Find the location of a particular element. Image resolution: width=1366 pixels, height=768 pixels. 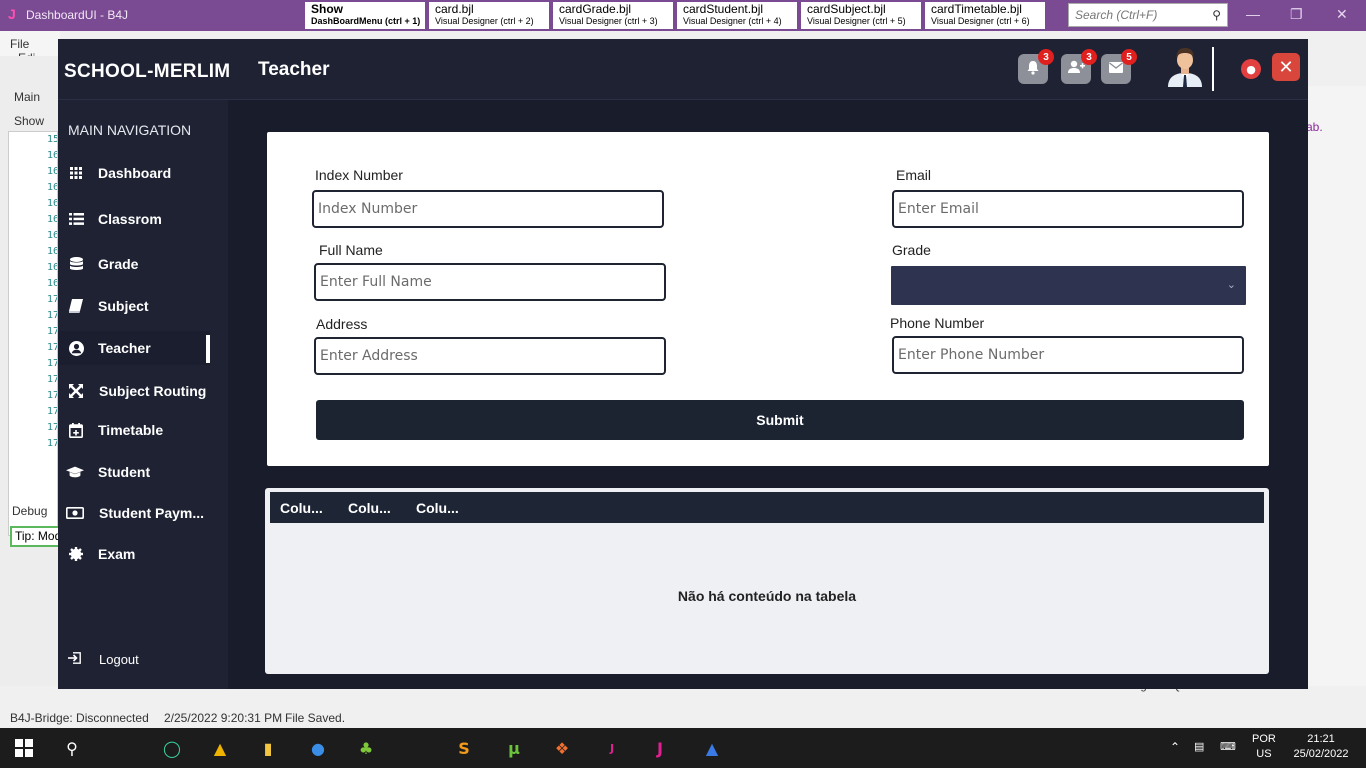

messages-button: 5 is located at coordinates (1119, 66).